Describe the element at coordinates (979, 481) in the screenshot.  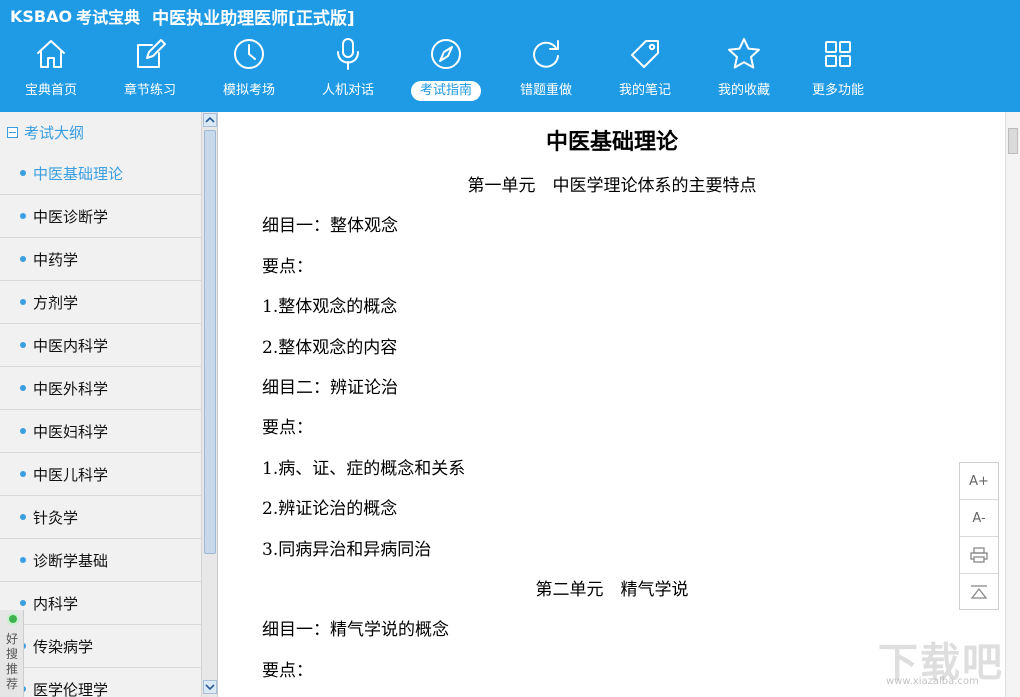
I see `font-increase-button: A+` at that location.